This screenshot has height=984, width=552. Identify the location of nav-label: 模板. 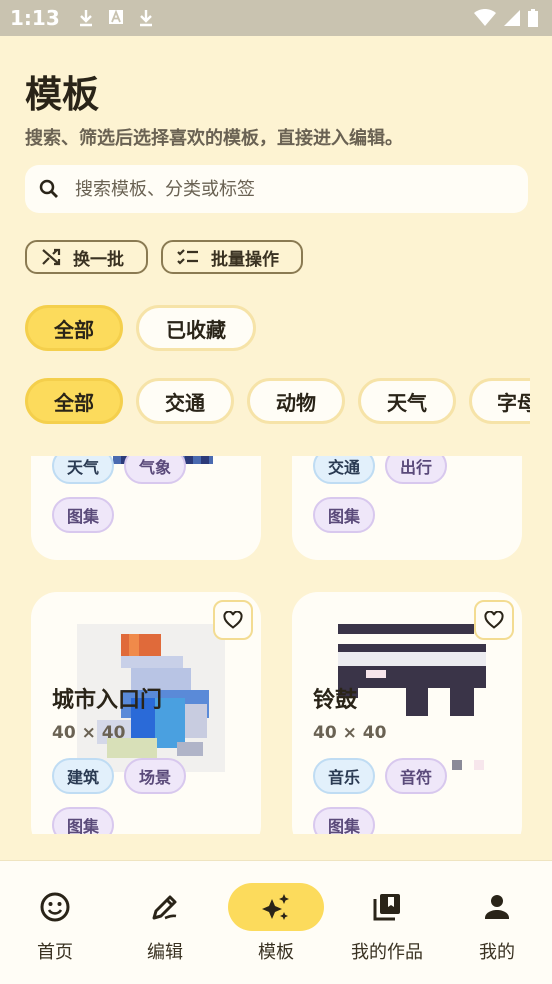
(276, 952).